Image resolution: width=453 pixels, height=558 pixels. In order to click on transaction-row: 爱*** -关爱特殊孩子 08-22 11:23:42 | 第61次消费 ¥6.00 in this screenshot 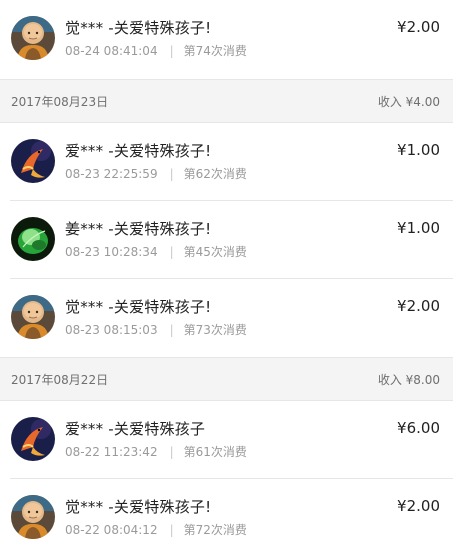, I will do `click(226, 440)`.